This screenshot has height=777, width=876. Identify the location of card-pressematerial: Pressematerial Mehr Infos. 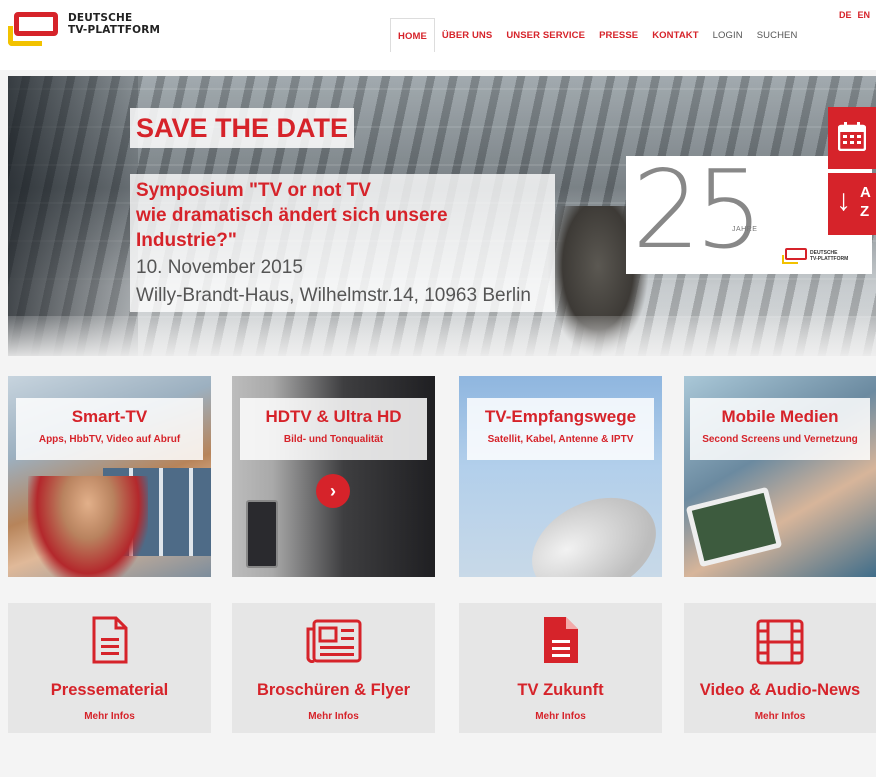
(109, 668).